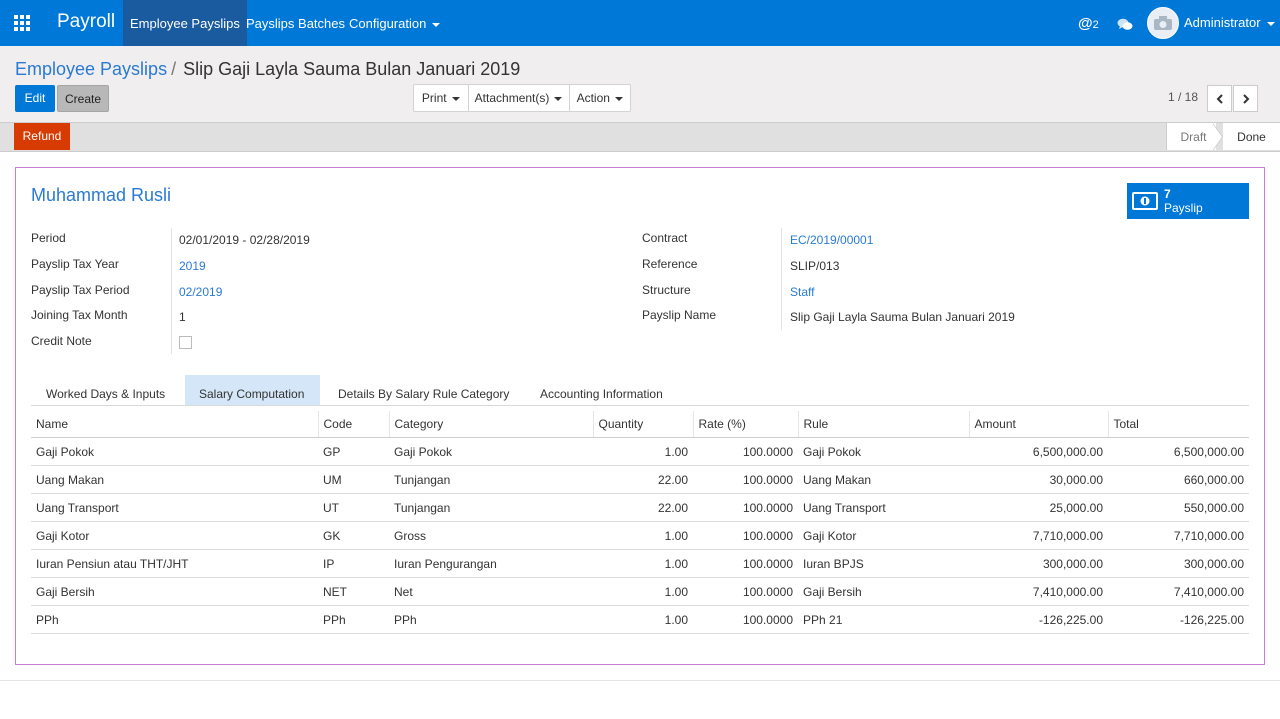 The height and width of the screenshot is (719, 1280). Describe the element at coordinates (353, 424) in the screenshot. I see `column-header-code: Code` at that location.